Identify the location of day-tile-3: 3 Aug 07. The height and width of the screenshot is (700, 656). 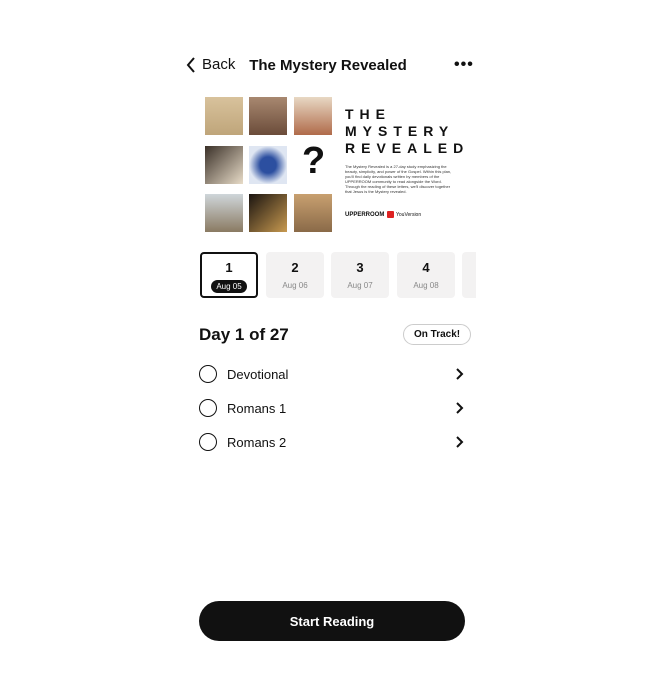
(360, 275).